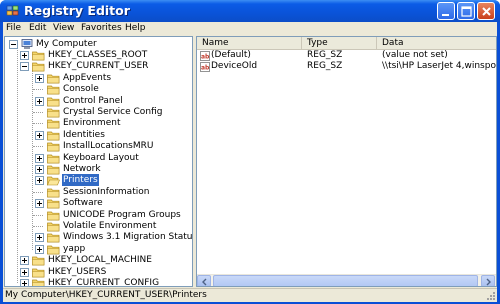 The height and width of the screenshot is (304, 500). I want to click on scroll-thumb, so click(345, 280).